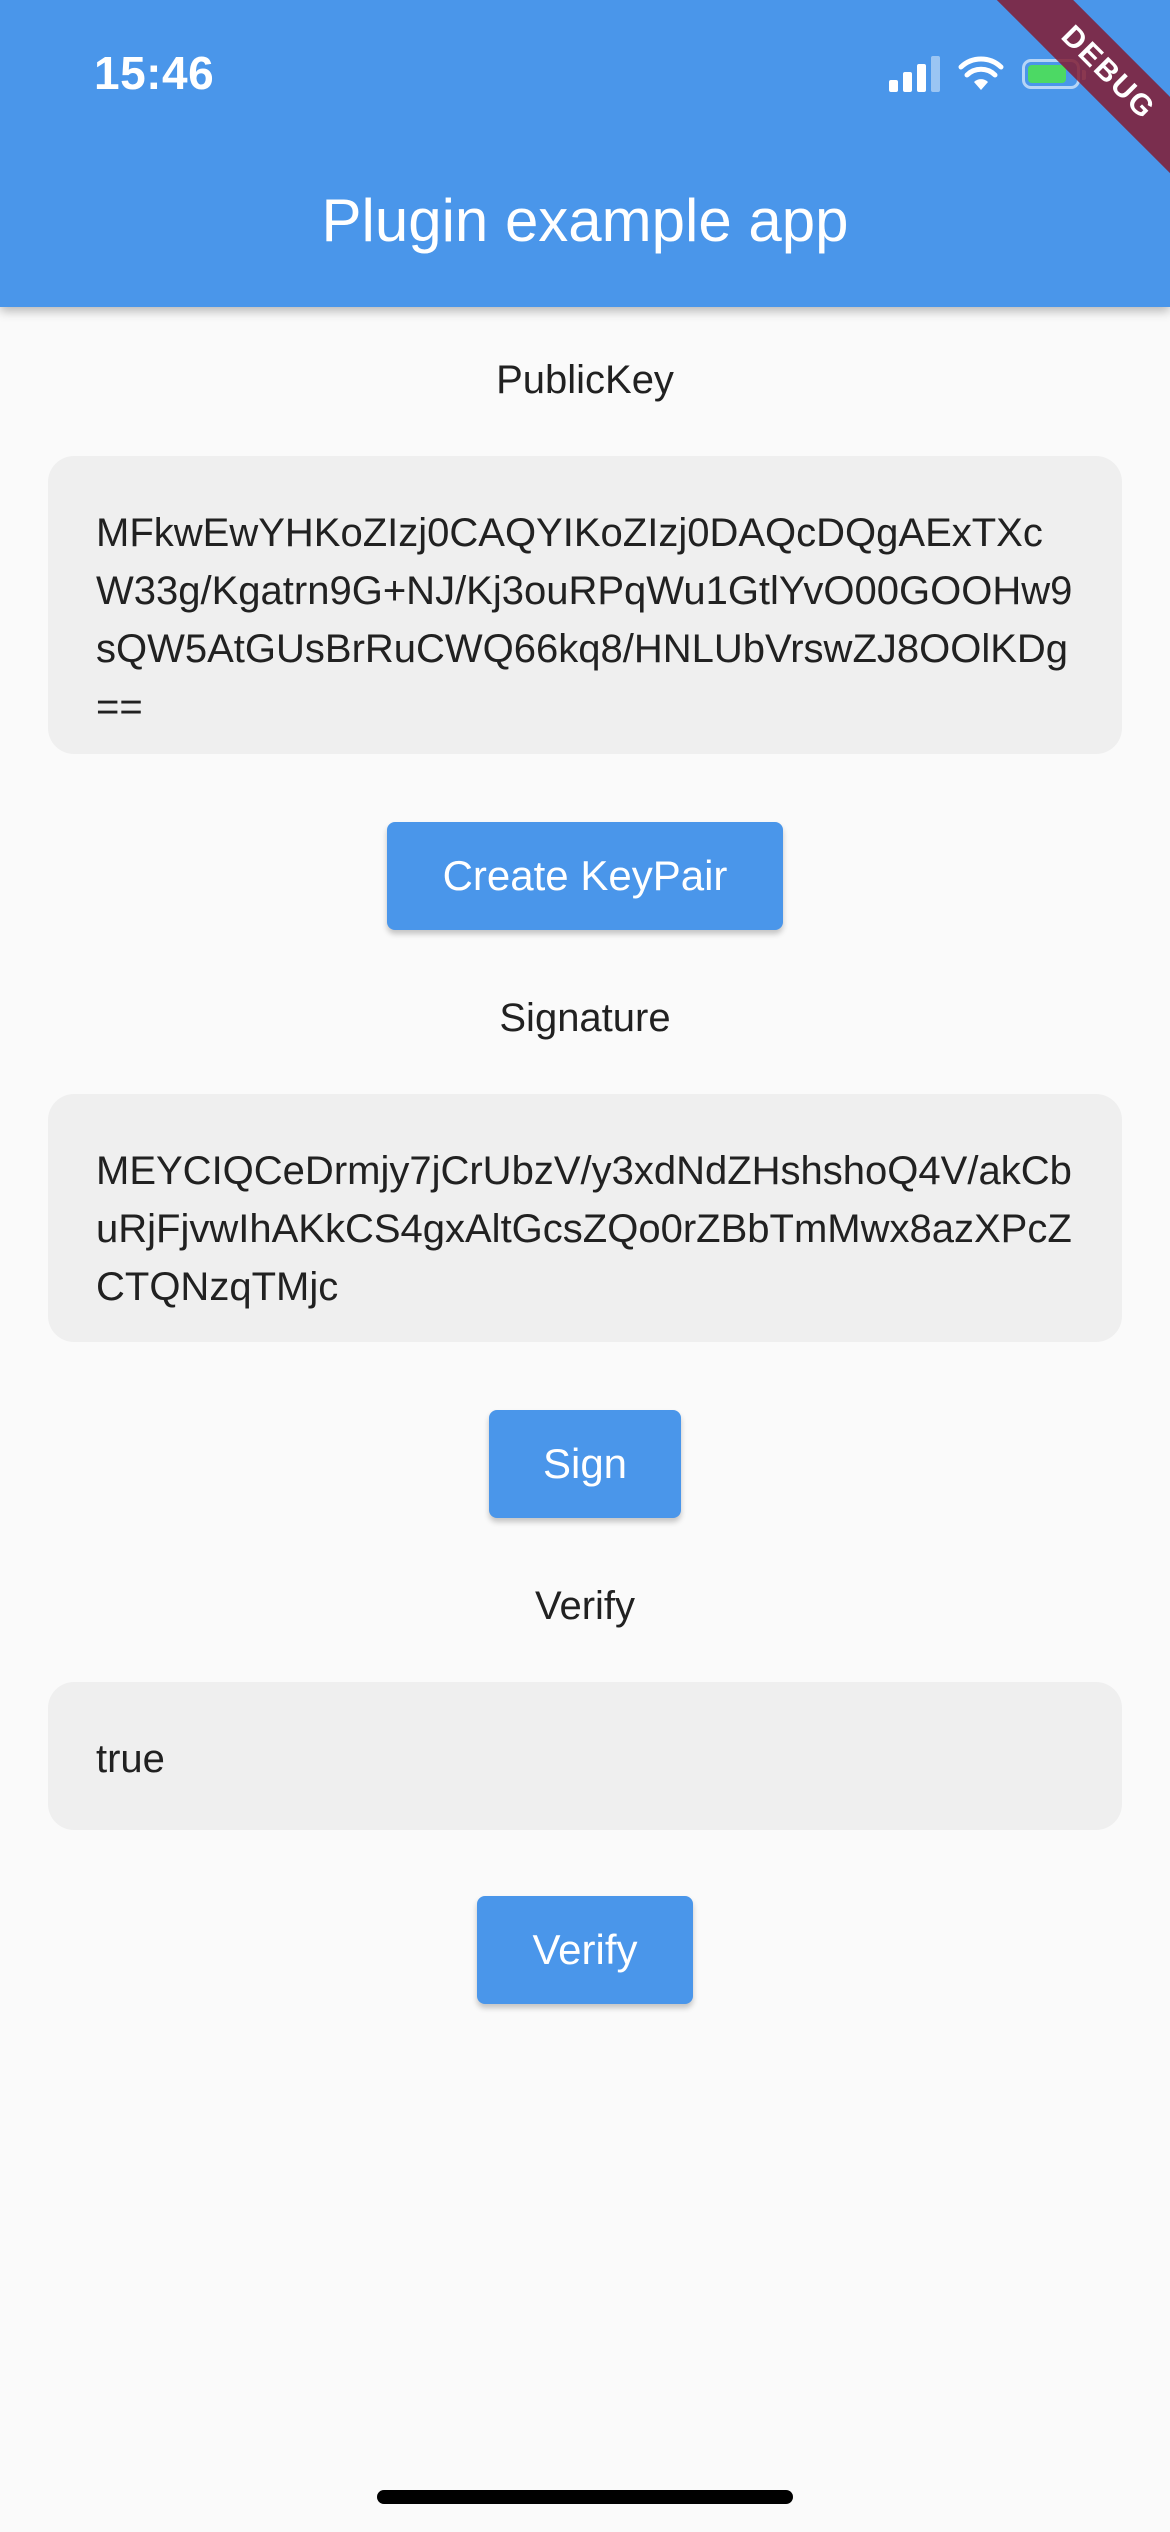 The height and width of the screenshot is (2532, 1170). Describe the element at coordinates (154, 73) in the screenshot. I see `status-time: 15:46` at that location.